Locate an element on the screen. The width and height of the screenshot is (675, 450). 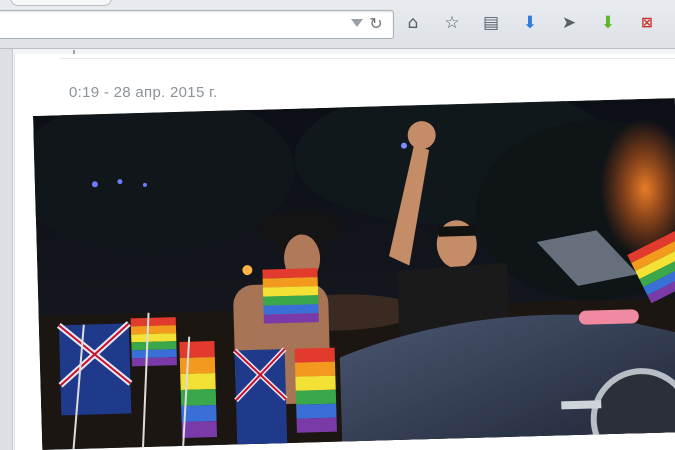
home-icon: ⌂ is located at coordinates (413, 23).